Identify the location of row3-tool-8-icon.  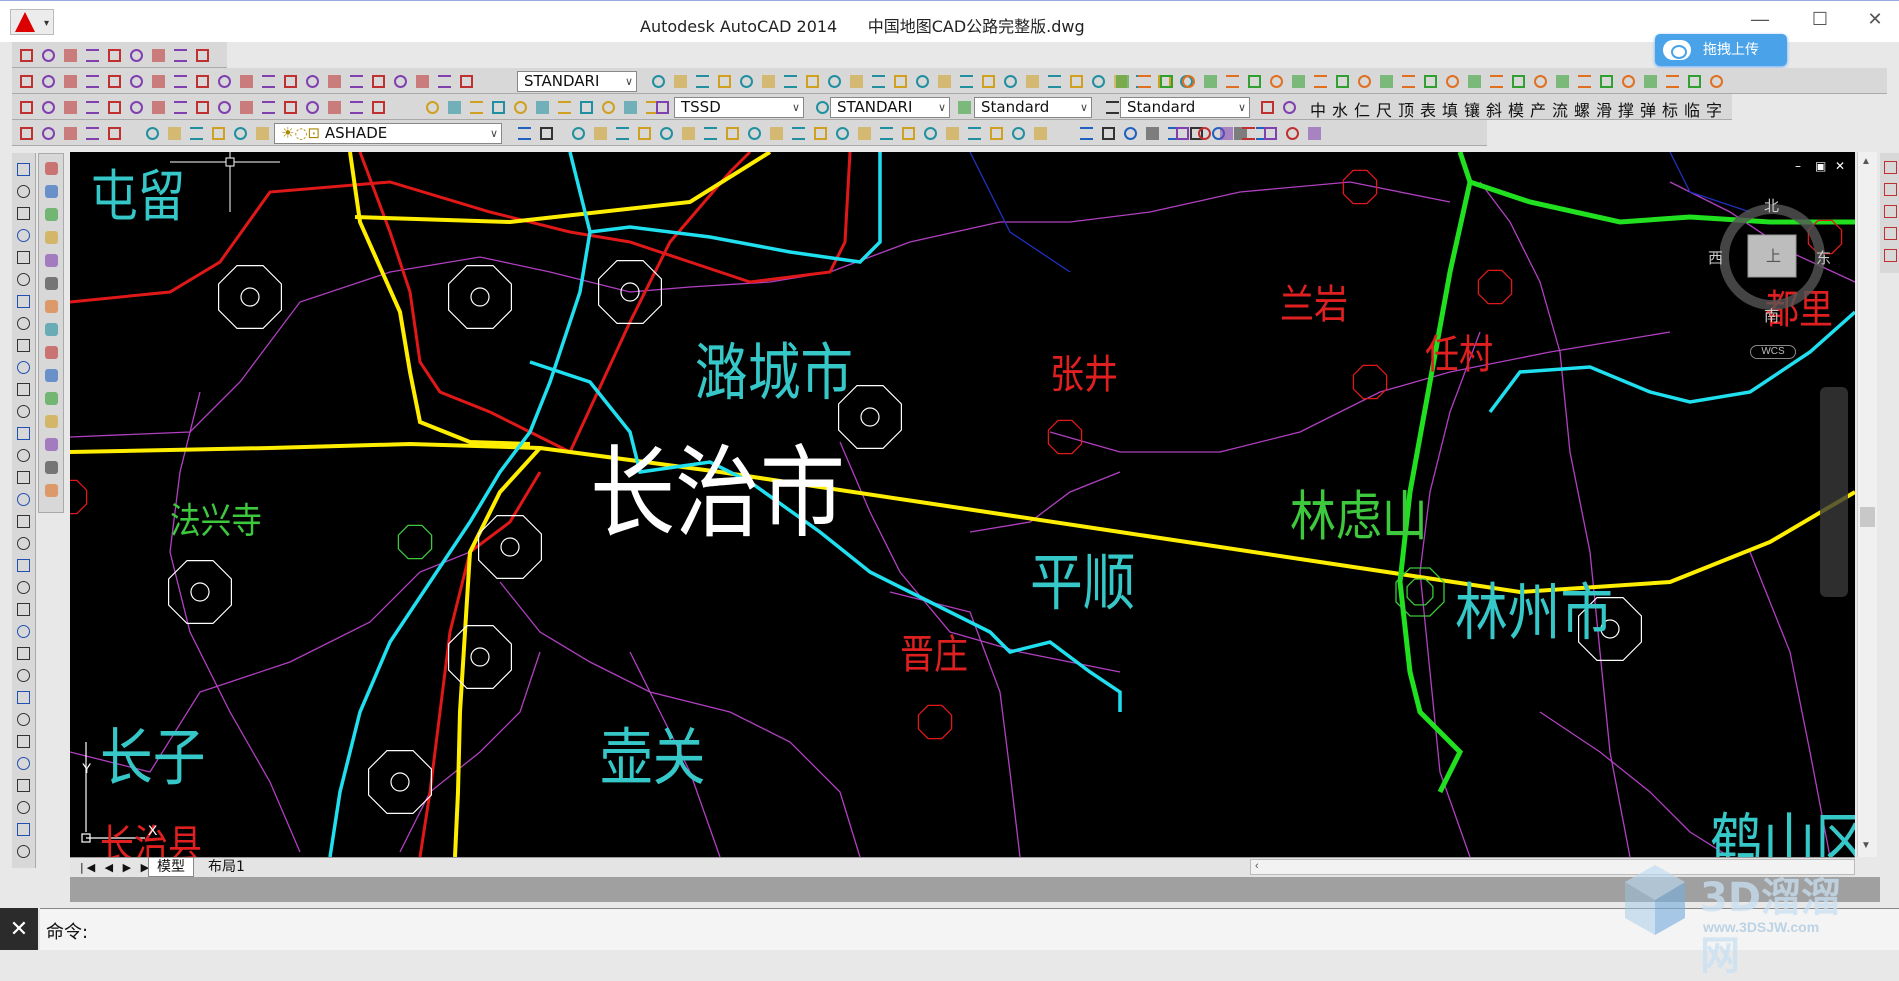
(180, 107).